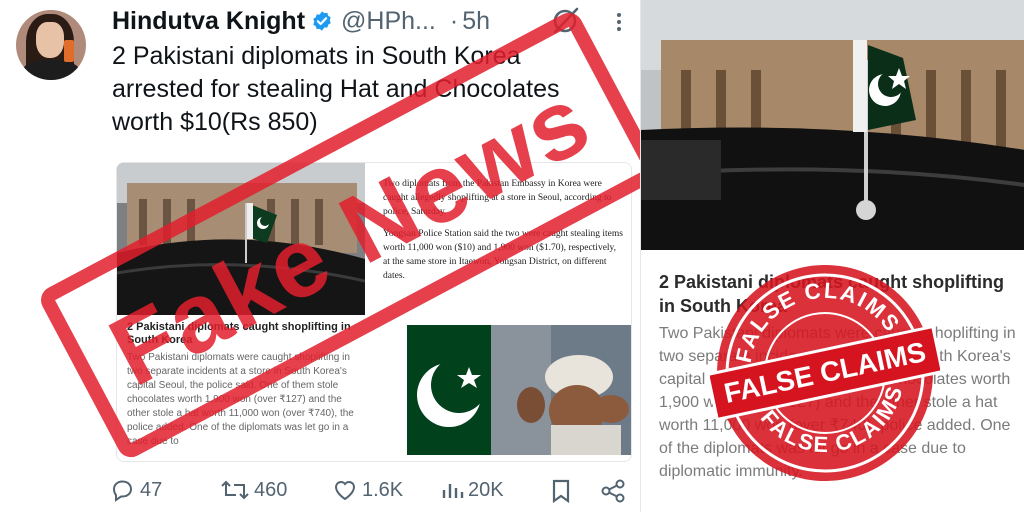 The height and width of the screenshot is (512, 1024). Describe the element at coordinates (51, 70) in the screenshot. I see `avatar-shirt` at that location.